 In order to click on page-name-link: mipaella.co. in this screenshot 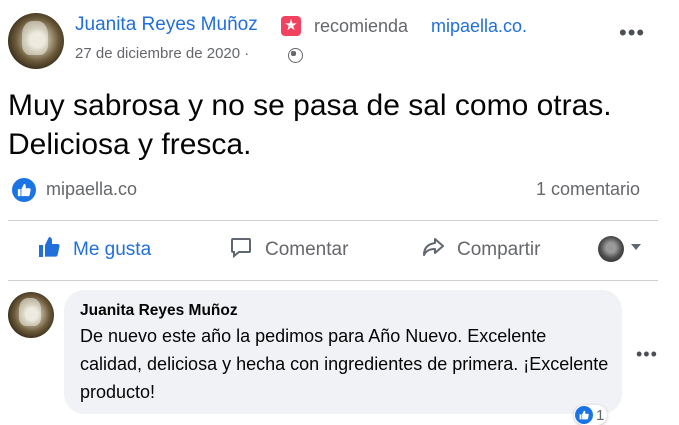, I will do `click(479, 26)`.